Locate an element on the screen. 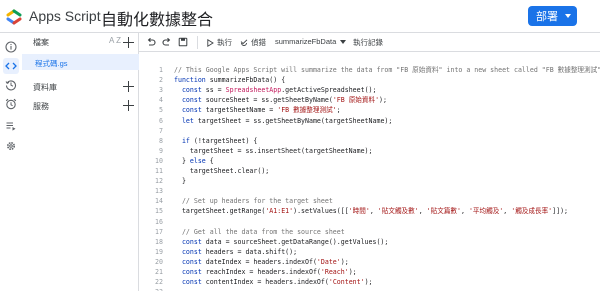 The width and height of the screenshot is (600, 291). triggers-button is located at coordinates (11, 104).